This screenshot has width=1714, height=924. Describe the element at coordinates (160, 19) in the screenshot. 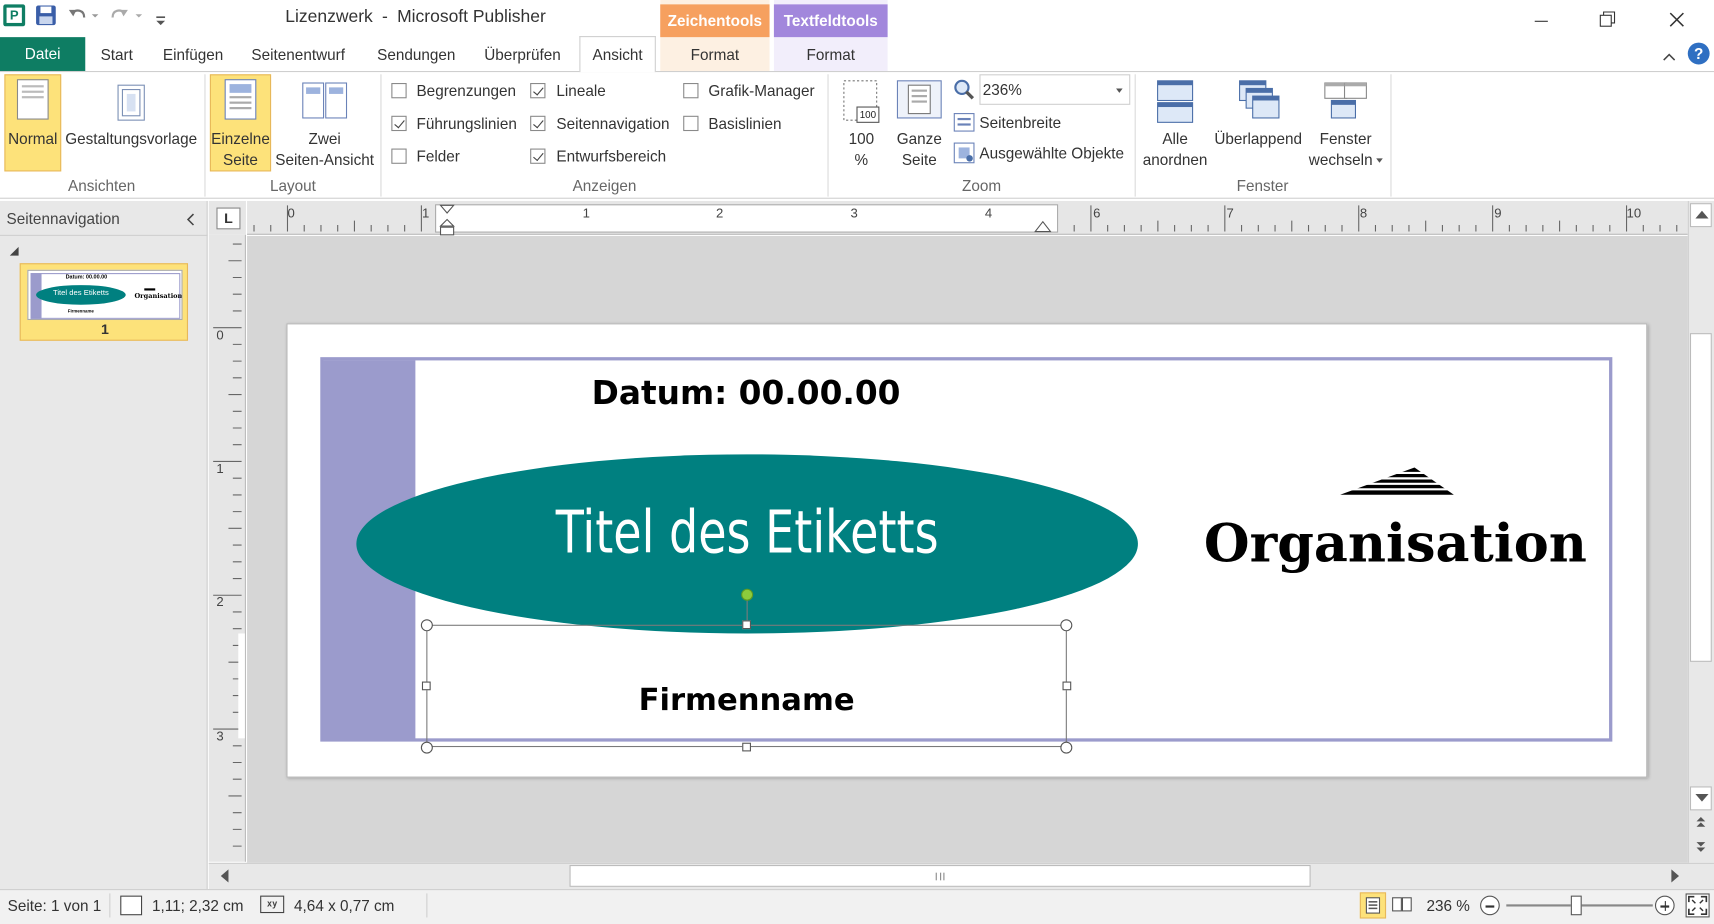

I see `qat-customize-icon` at that location.